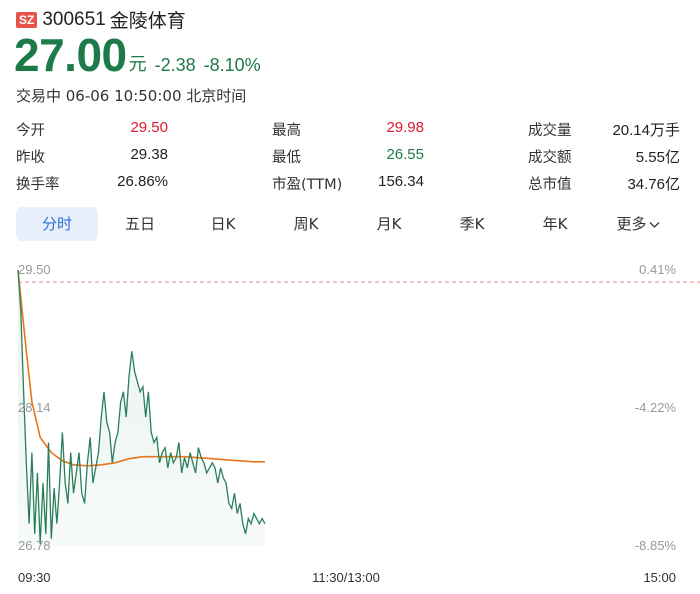 Image resolution: width=700 pixels, height=594 pixels. What do you see at coordinates (550, 158) in the screenshot?
I see `stat-label: 成交额` at bounding box center [550, 158].